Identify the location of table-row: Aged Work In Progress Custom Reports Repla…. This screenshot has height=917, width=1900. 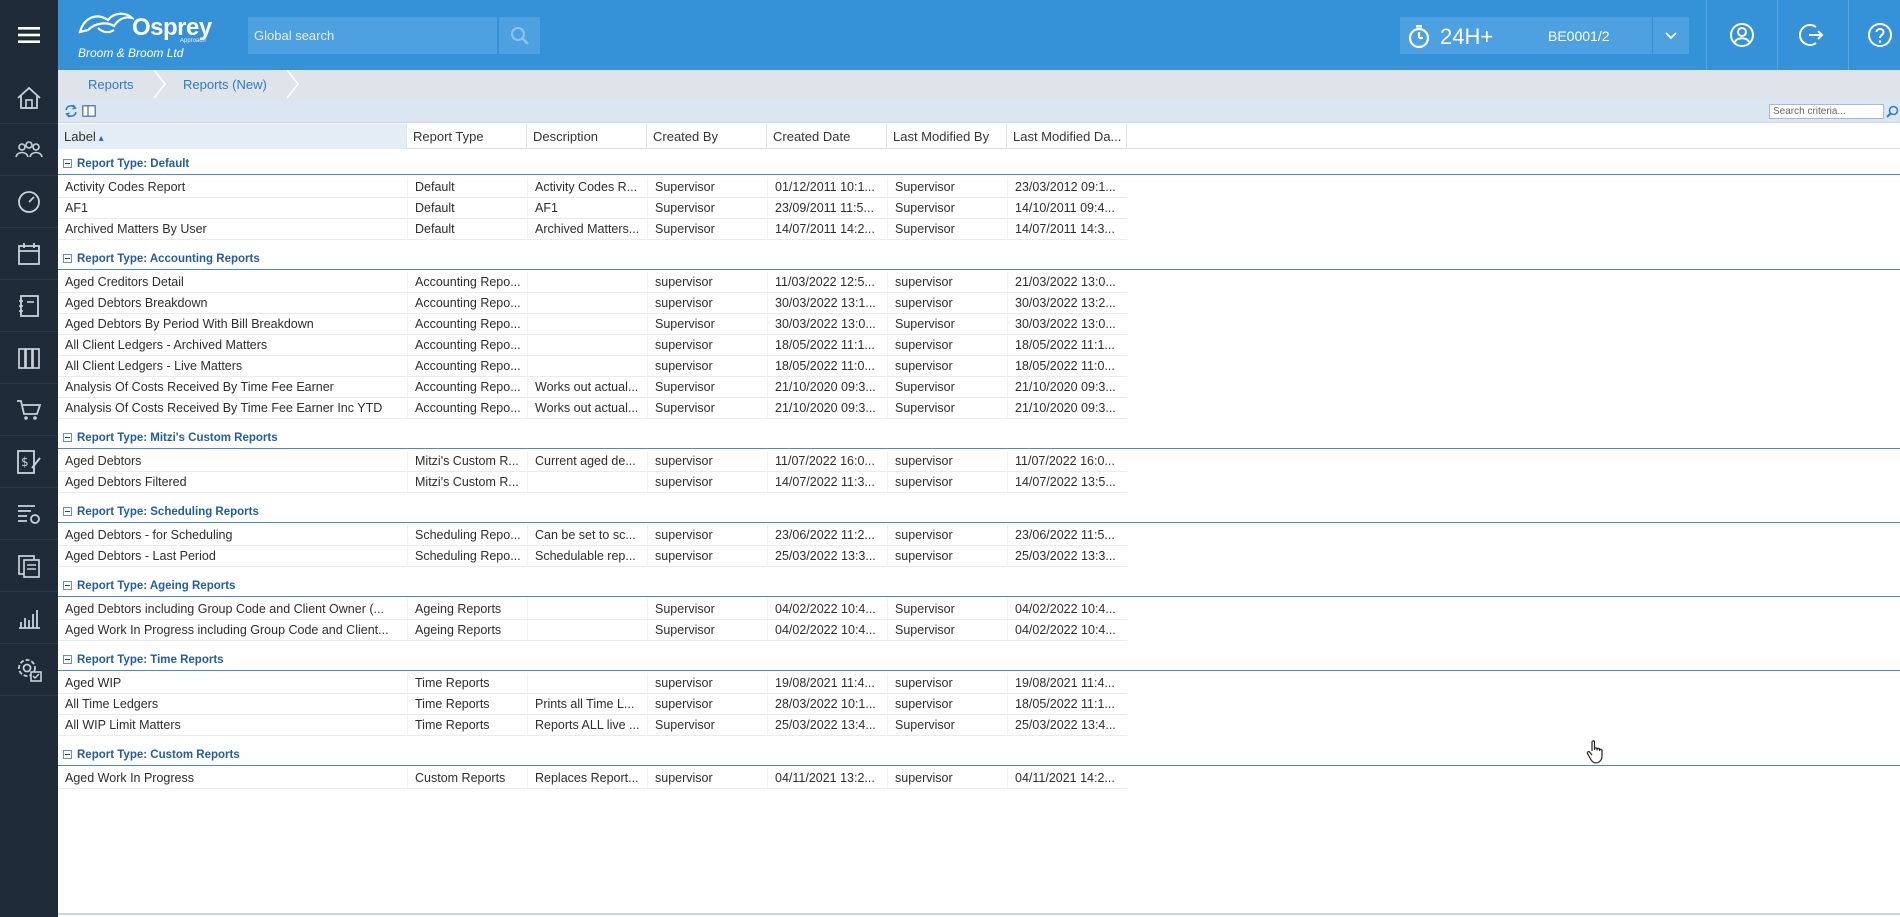
(592, 778).